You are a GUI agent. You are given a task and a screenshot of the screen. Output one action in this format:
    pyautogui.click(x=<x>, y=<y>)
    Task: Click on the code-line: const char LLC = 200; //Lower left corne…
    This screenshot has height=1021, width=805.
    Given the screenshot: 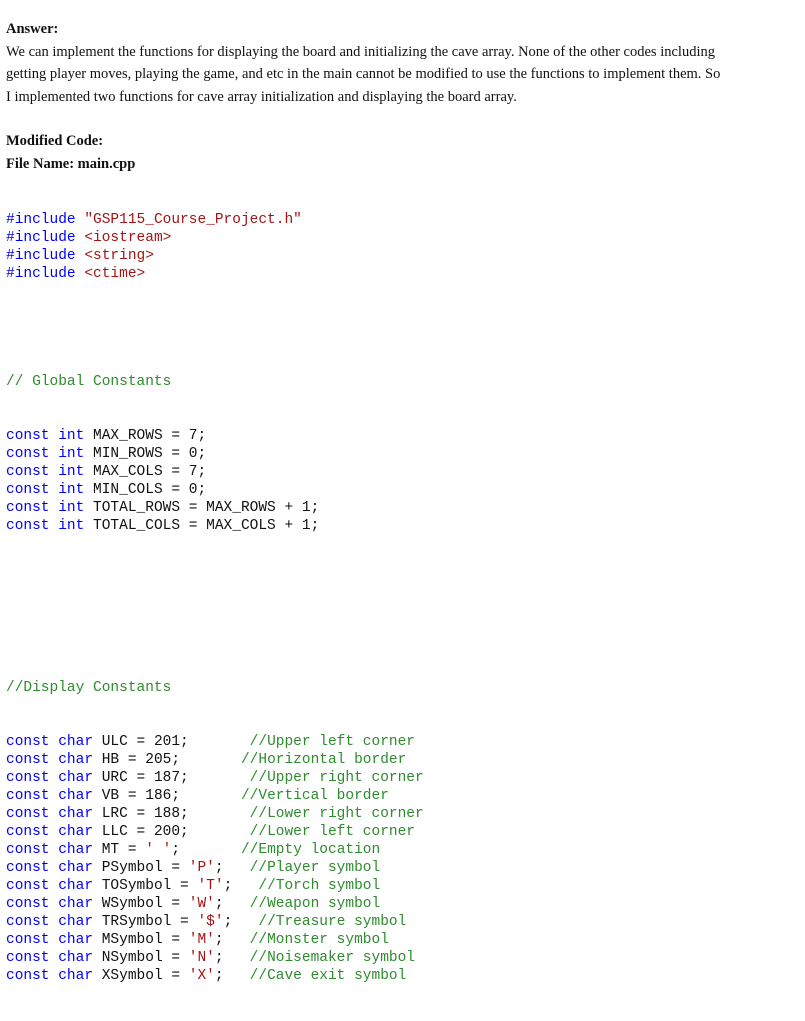 What is the action you would take?
    pyautogui.click(x=402, y=832)
    